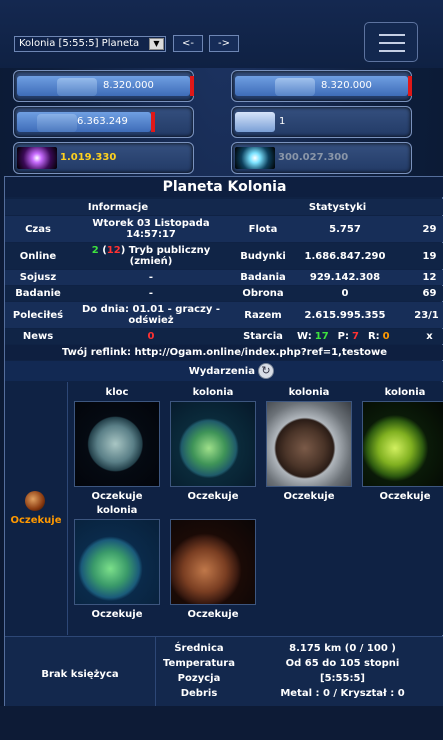 The width and height of the screenshot is (443, 740). I want to click on deuterium-icon, so click(57, 123).